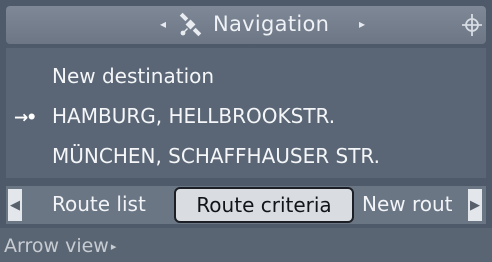  What do you see at coordinates (362, 24) in the screenshot?
I see `next-menu-arrow-icon: ▸` at bounding box center [362, 24].